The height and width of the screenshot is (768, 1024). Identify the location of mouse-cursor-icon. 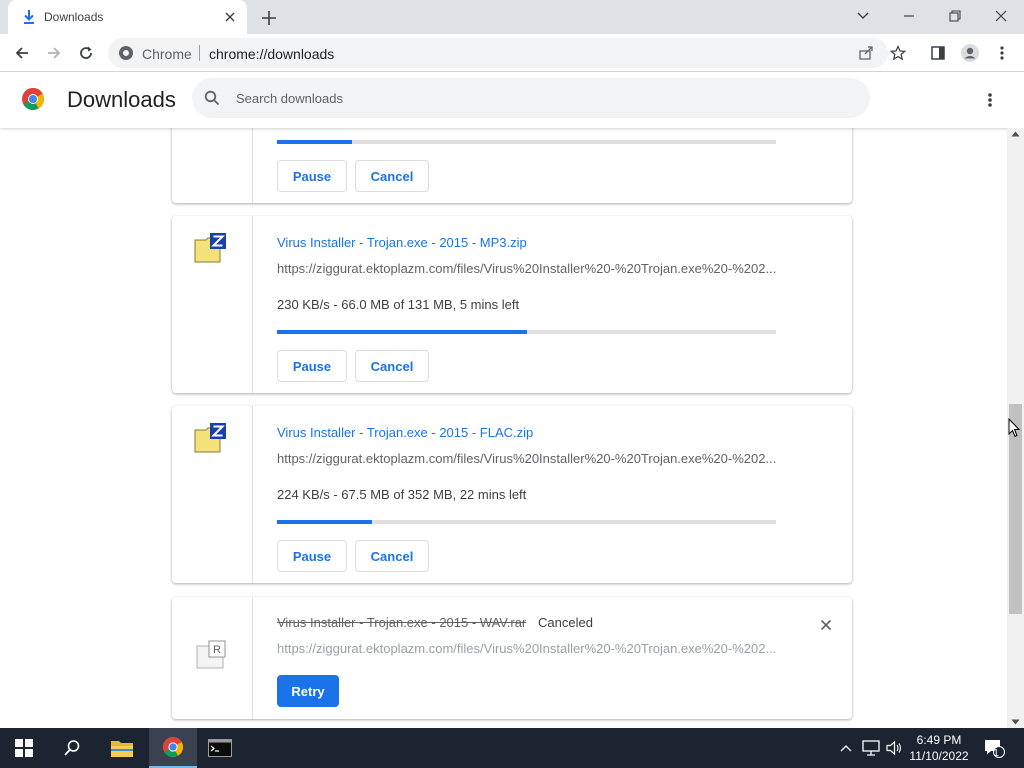
(1014, 428).